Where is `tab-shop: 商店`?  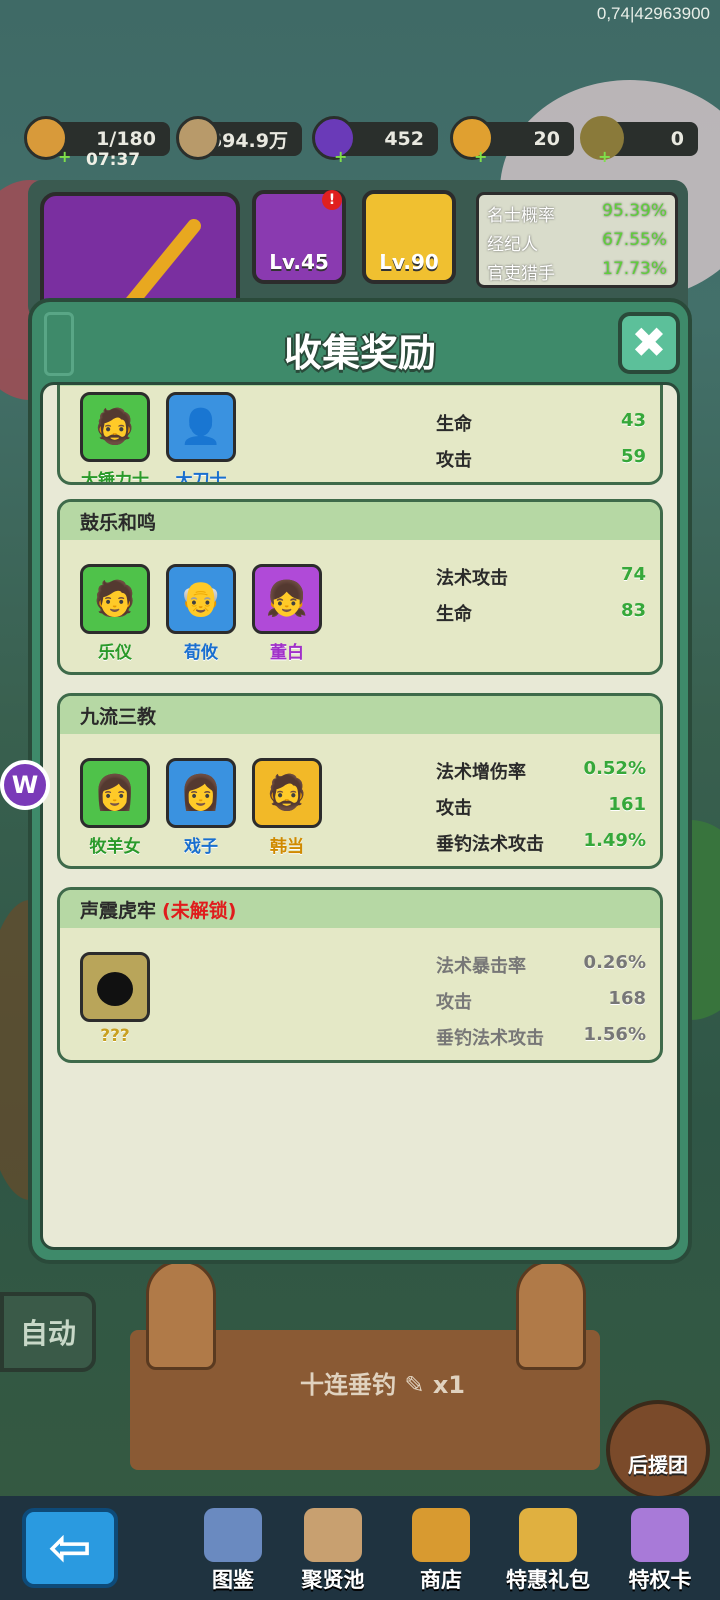 tab-shop: 商店 is located at coordinates (441, 1550).